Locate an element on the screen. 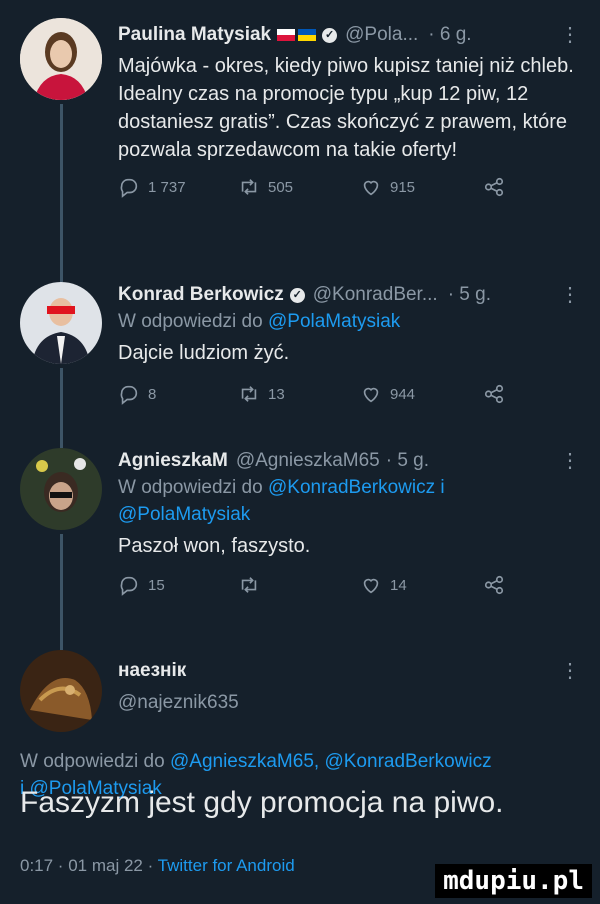  watermark-logo: mdupiu.pl is located at coordinates (513, 881).